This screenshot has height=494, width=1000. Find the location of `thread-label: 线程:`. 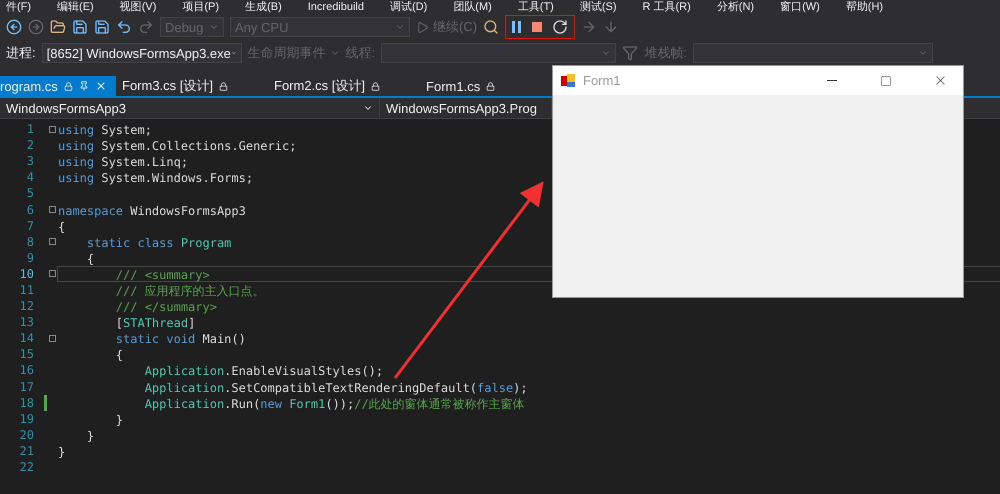

thread-label: 线程: is located at coordinates (361, 53).